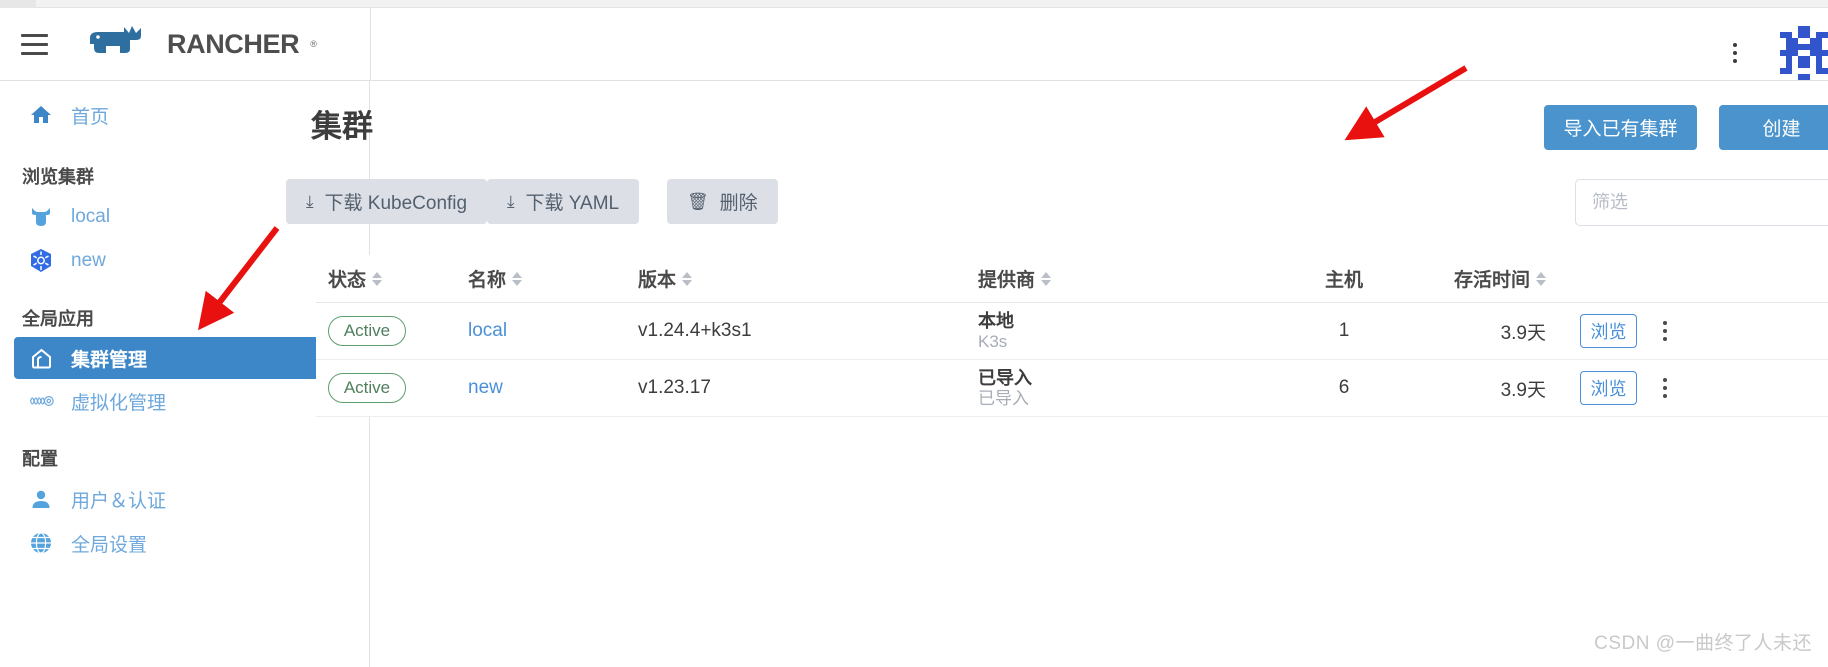 The height and width of the screenshot is (667, 1828). Describe the element at coordinates (41, 401) in the screenshot. I see `virtualization-icon` at that location.